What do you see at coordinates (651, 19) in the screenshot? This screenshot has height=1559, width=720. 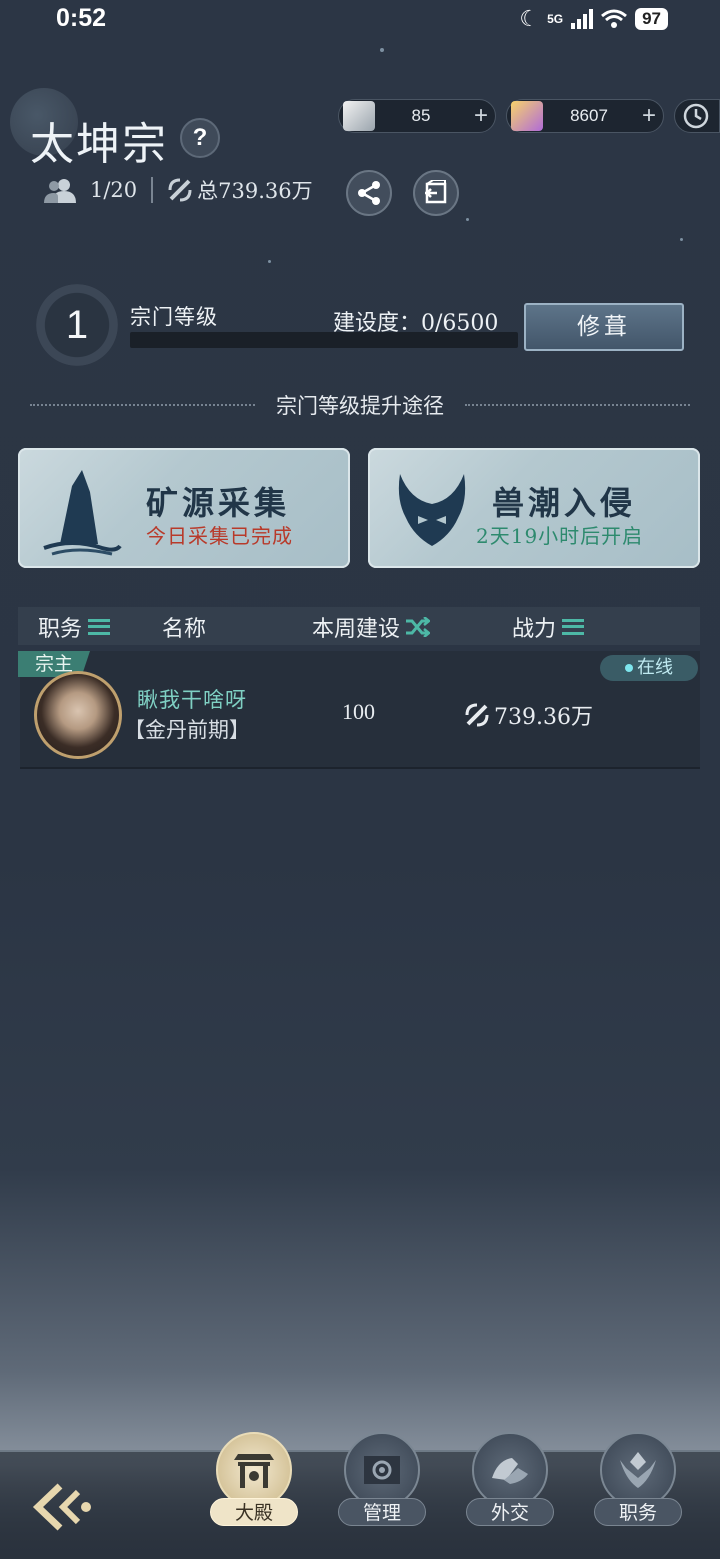 I see `battery-indicator: 97` at bounding box center [651, 19].